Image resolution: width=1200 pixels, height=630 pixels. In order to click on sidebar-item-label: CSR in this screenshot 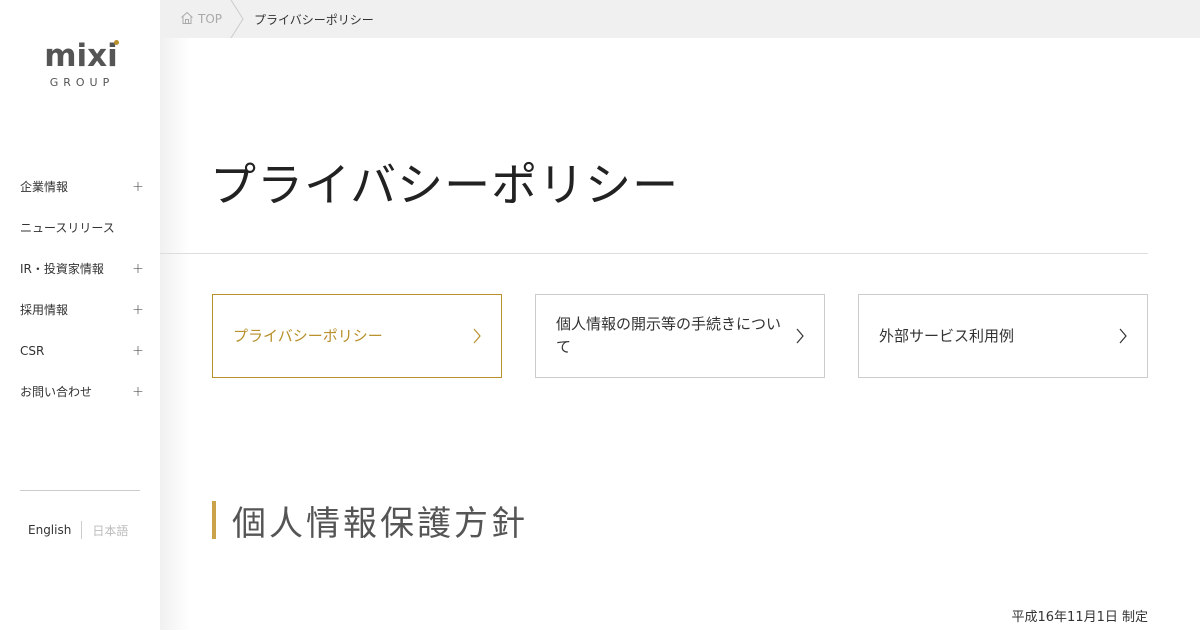, I will do `click(32, 350)`.